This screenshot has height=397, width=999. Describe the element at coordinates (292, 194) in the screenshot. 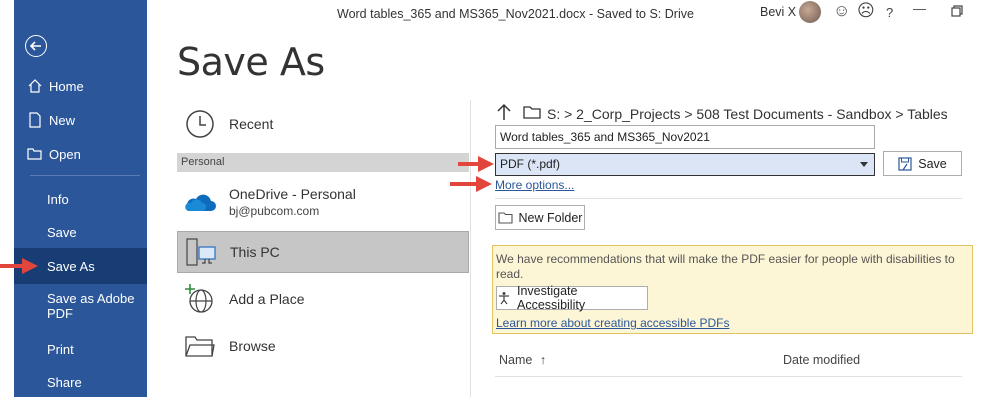

I see `location-label: OneDrive - Personal` at that location.